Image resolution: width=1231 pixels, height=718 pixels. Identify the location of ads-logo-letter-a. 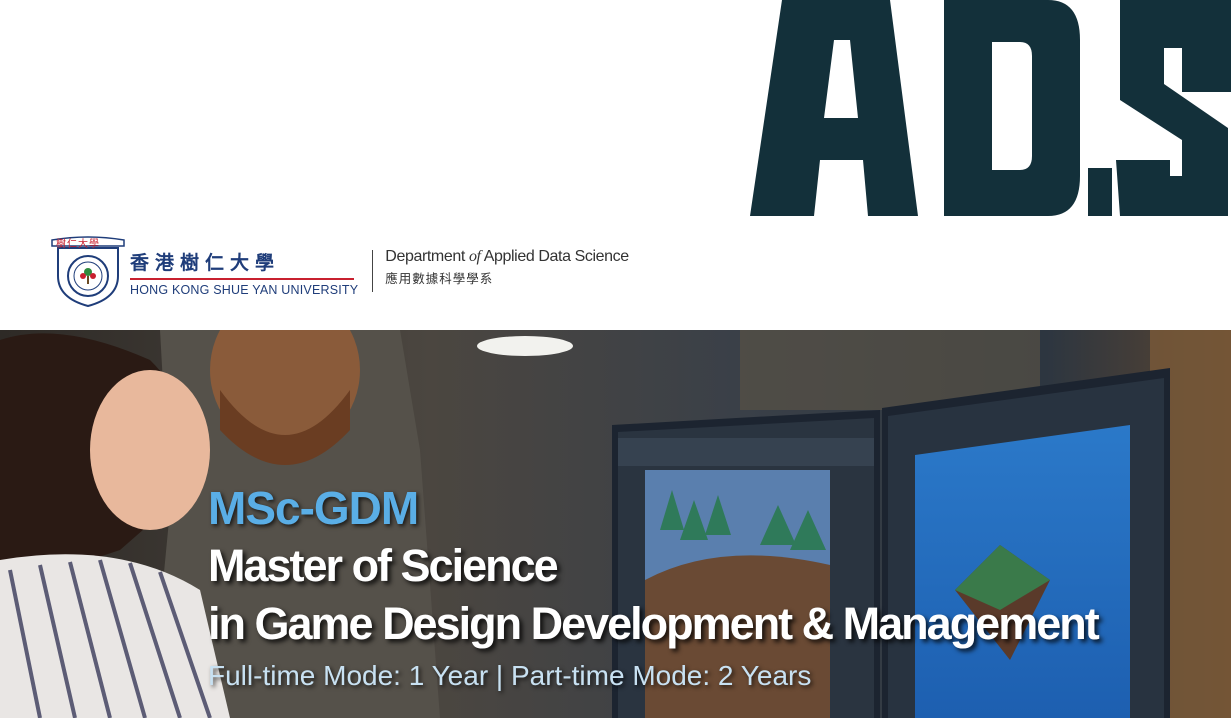
(834, 108).